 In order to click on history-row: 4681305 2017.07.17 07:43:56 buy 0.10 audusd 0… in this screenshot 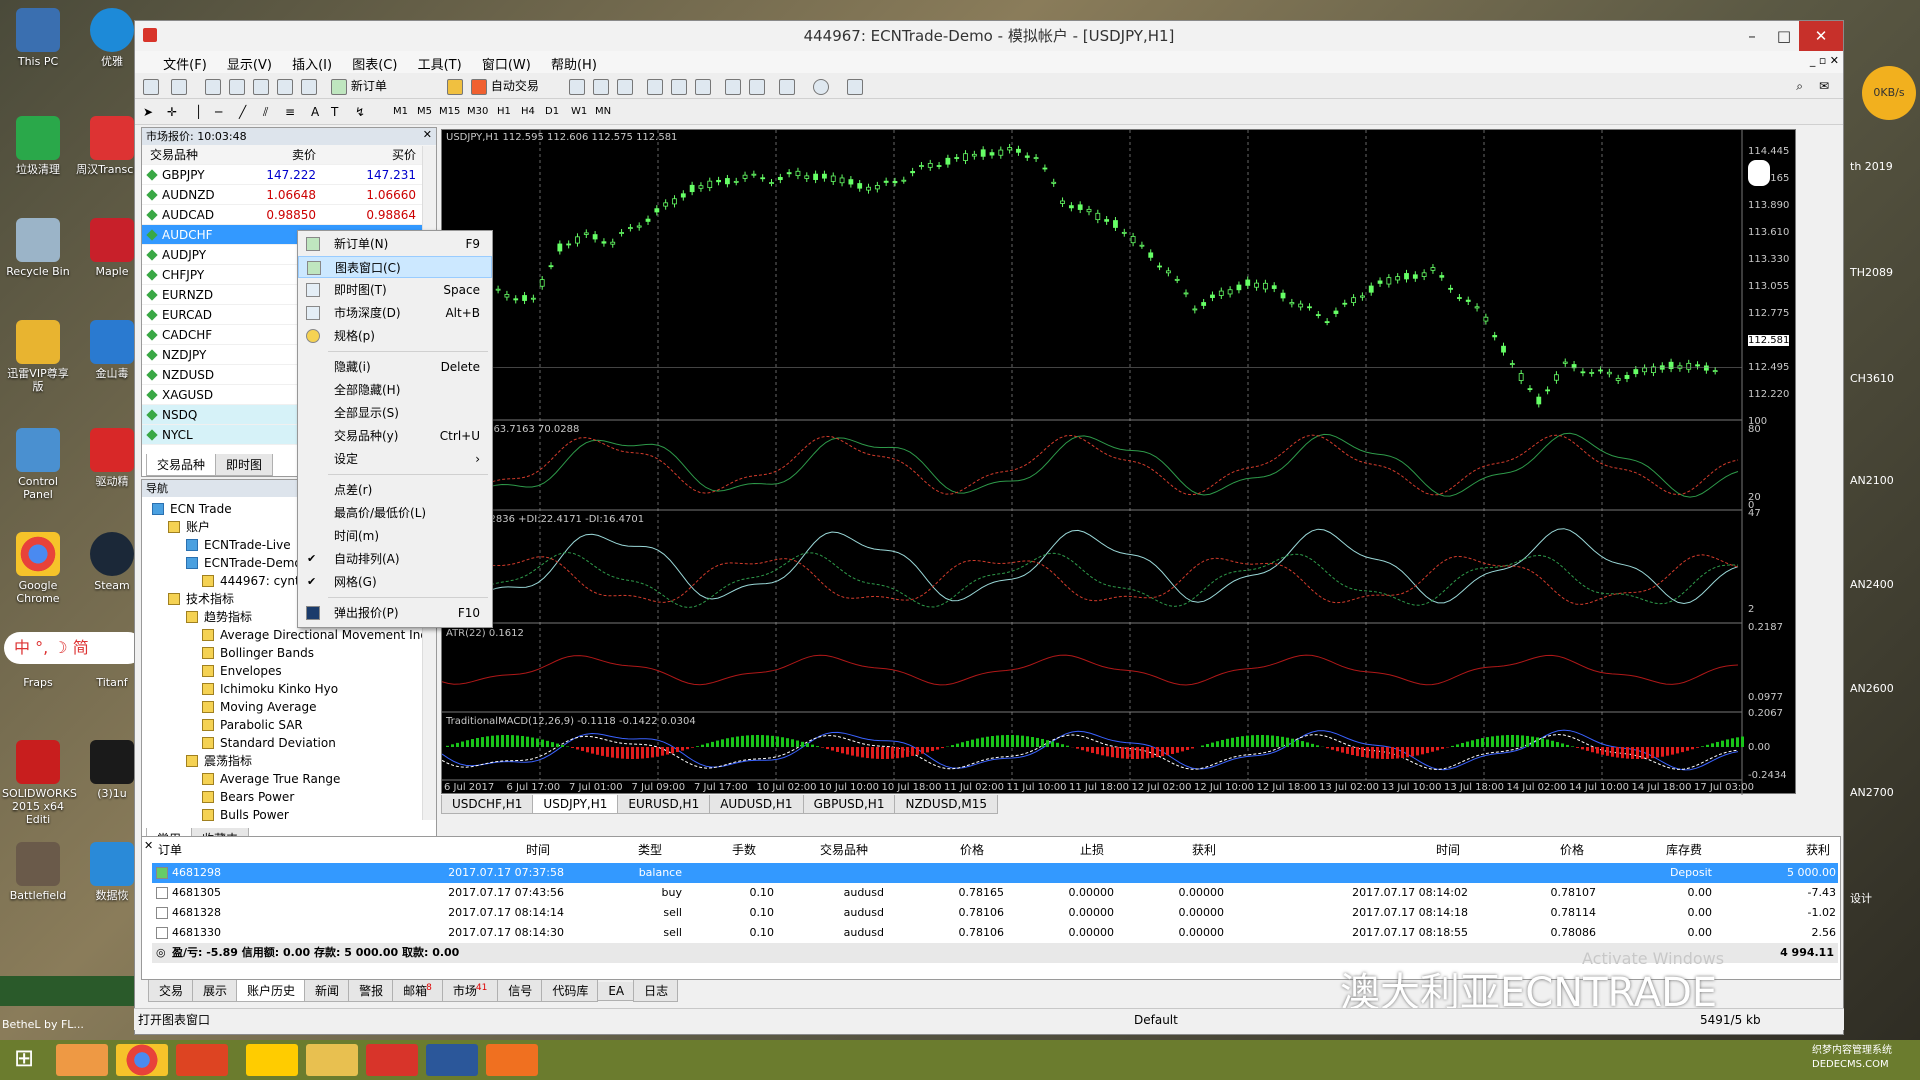, I will do `click(995, 893)`.